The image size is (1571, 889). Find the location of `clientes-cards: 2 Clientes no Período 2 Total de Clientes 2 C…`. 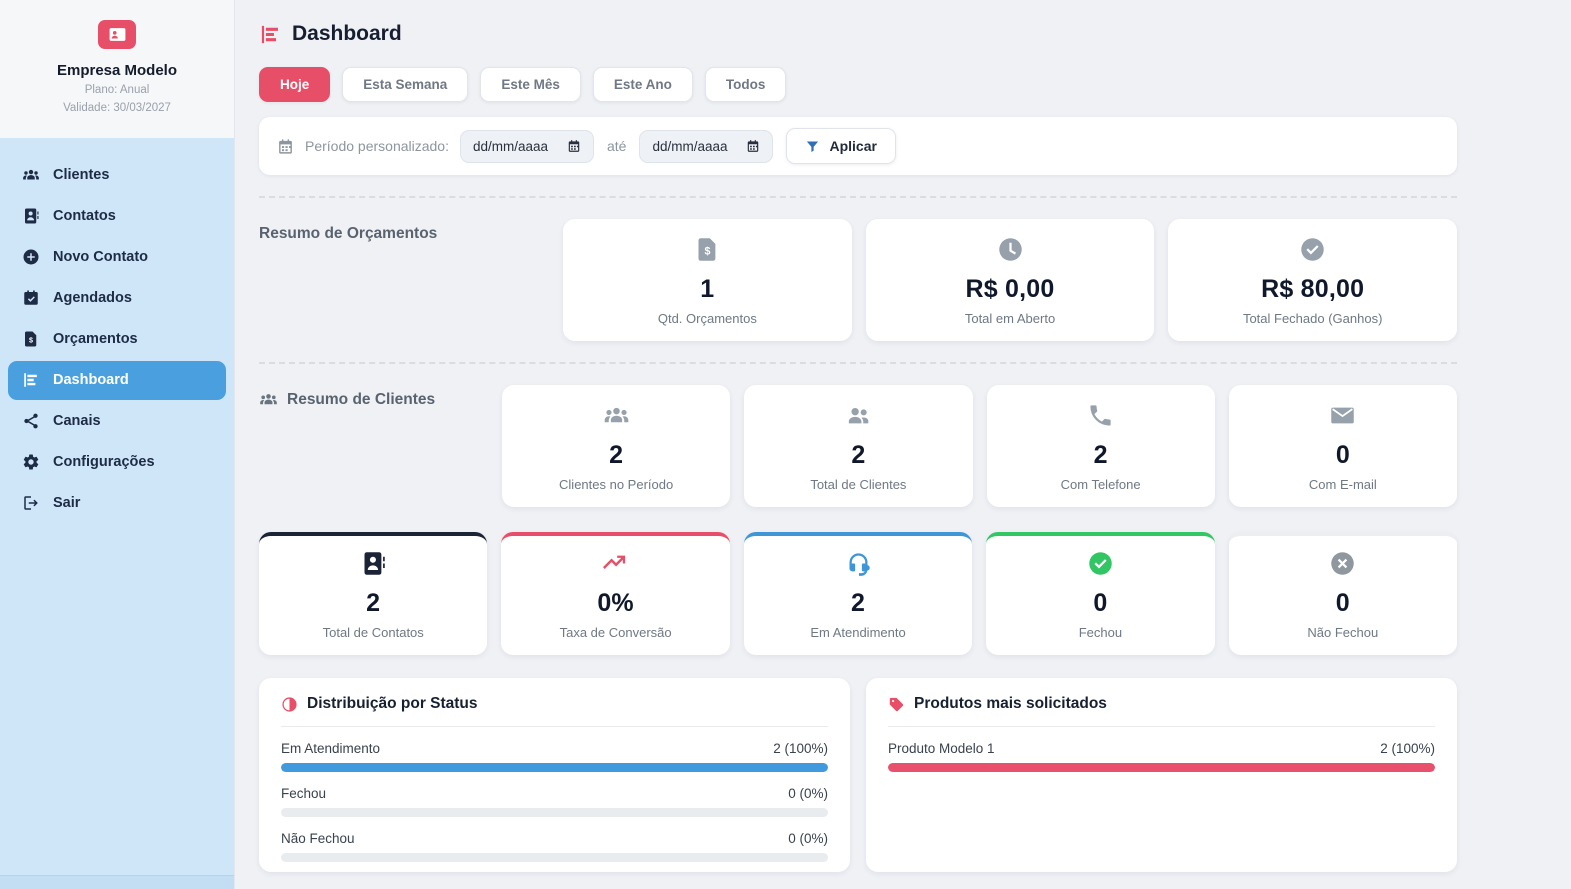

clientes-cards: 2 Clientes no Período 2 Total de Clientes 2 C… is located at coordinates (979, 446).